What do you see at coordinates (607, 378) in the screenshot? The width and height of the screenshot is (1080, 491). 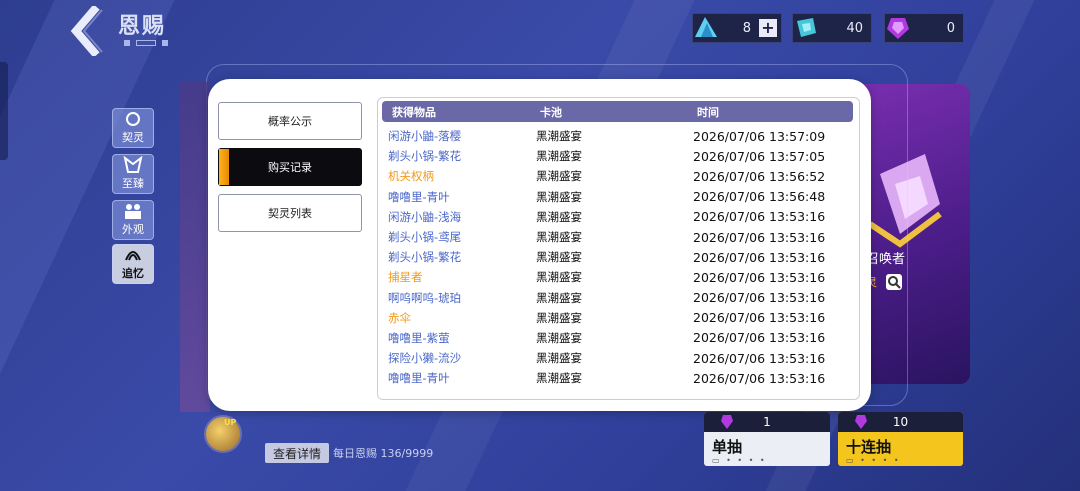 I see `table-row: 噜噜里-青叶 黑潮盛宴 2026/07/06 13:53:16` at bounding box center [607, 378].